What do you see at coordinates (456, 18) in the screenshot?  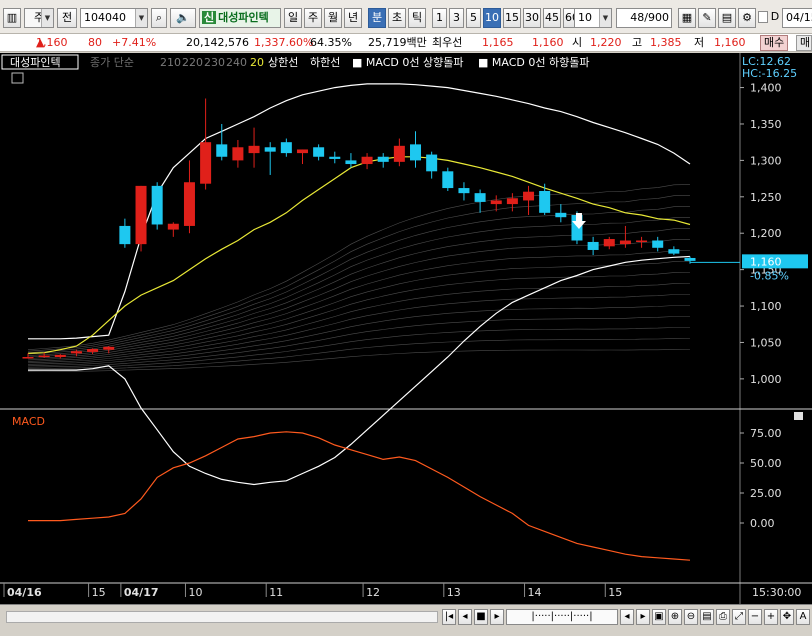 I see `interval-button-3: 3` at bounding box center [456, 18].